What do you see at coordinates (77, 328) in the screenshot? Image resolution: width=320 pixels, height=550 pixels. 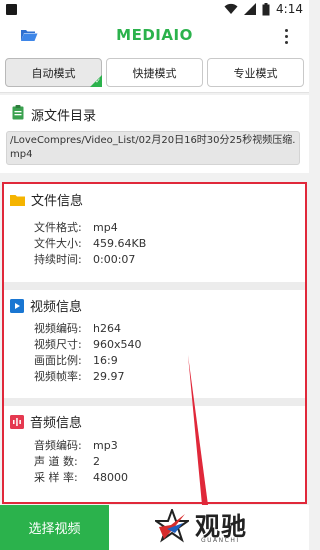 I see `info-row: 视频编码: h264` at bounding box center [77, 328].